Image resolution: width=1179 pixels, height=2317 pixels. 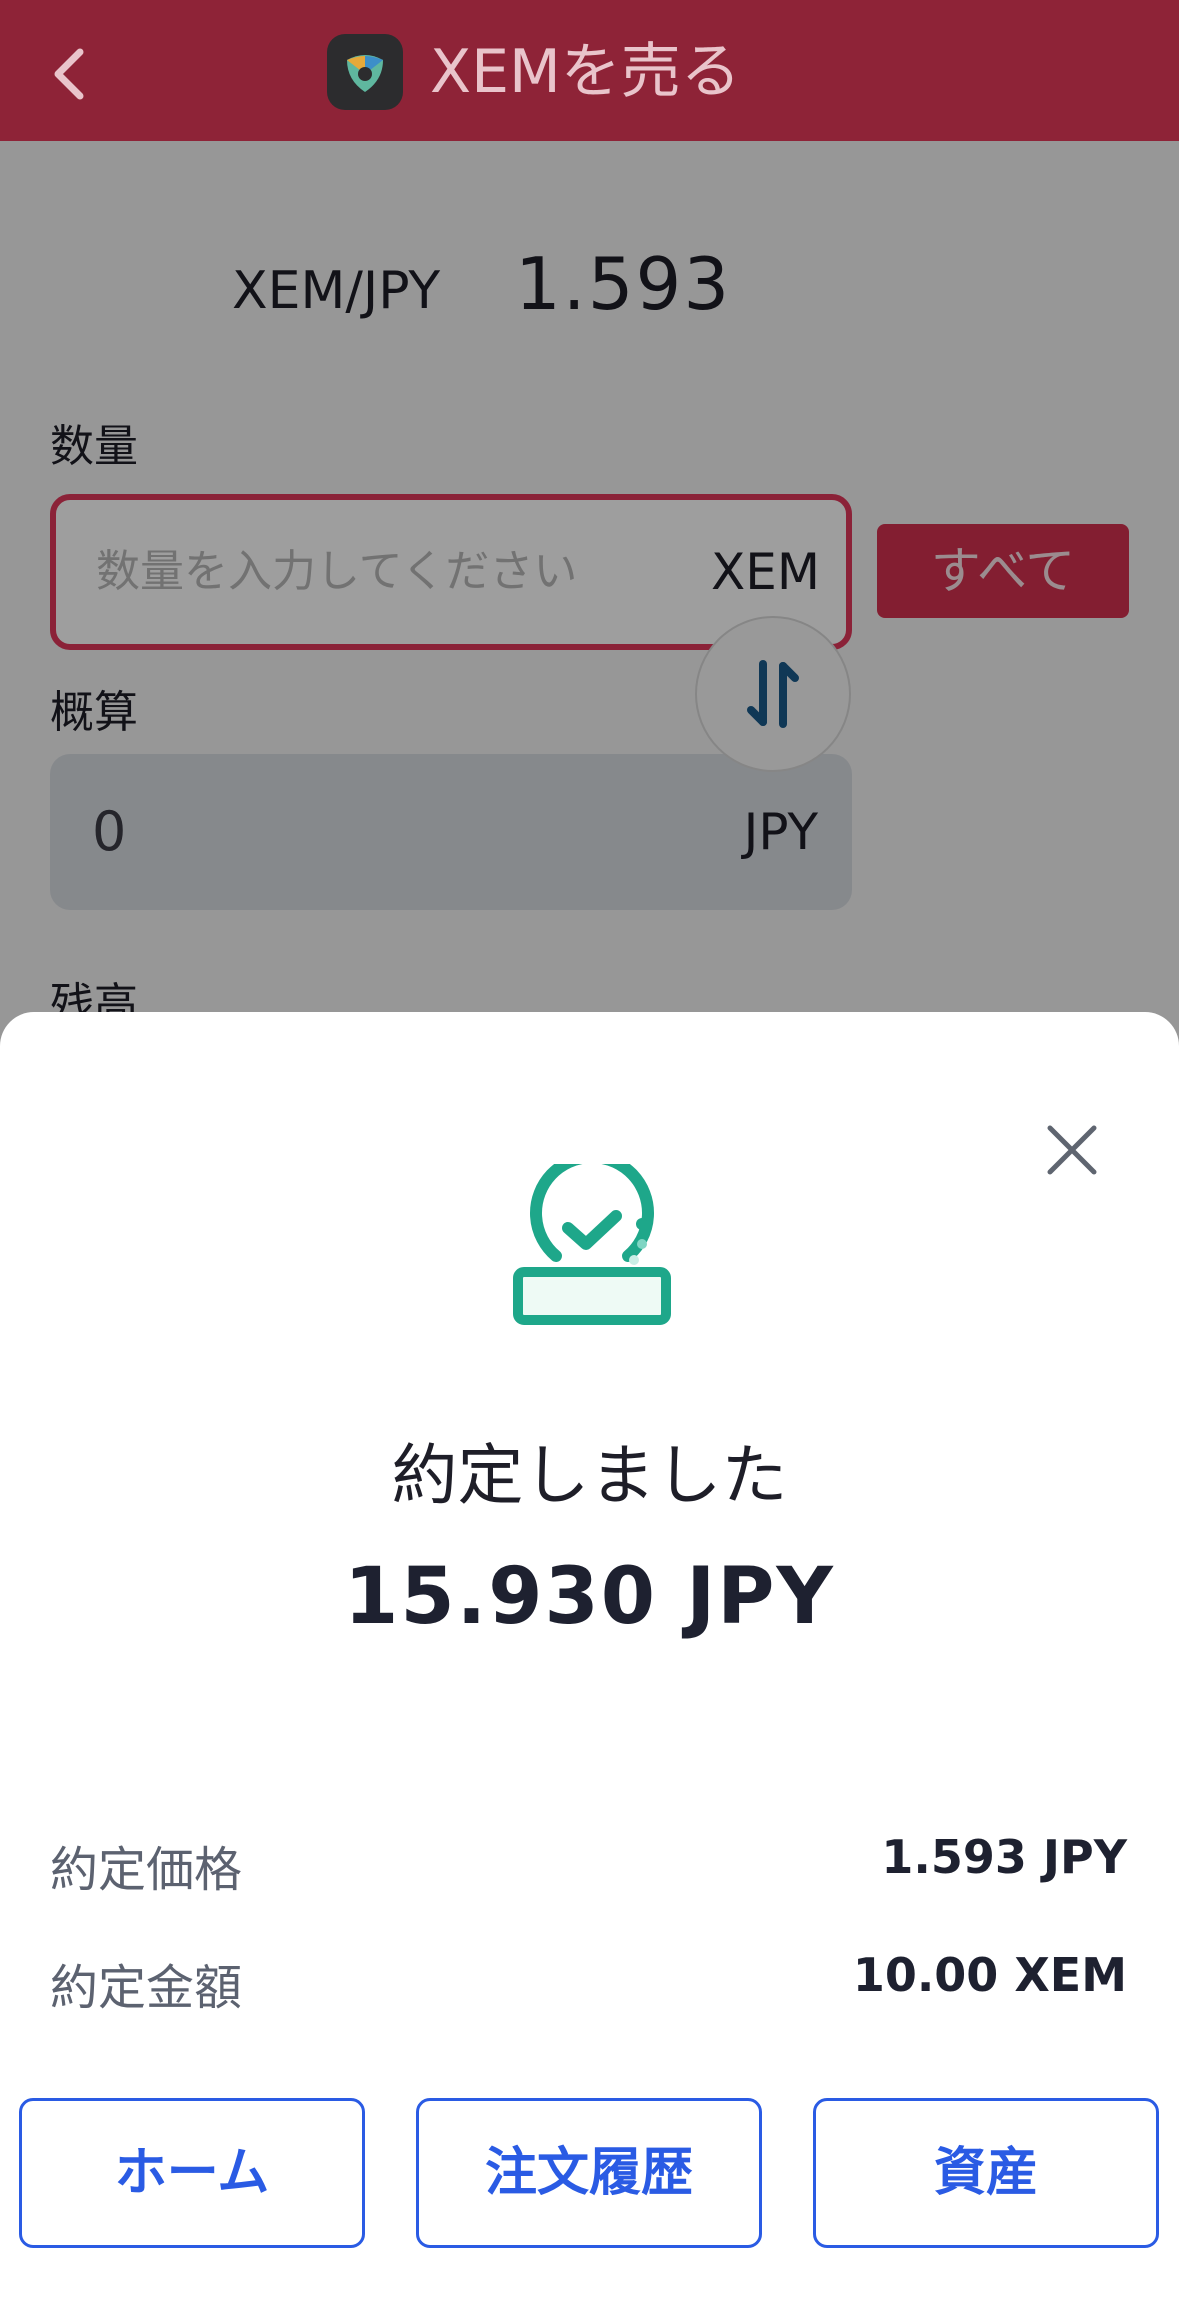 What do you see at coordinates (986, 2173) in the screenshot?
I see `assets-button: 資産` at bounding box center [986, 2173].